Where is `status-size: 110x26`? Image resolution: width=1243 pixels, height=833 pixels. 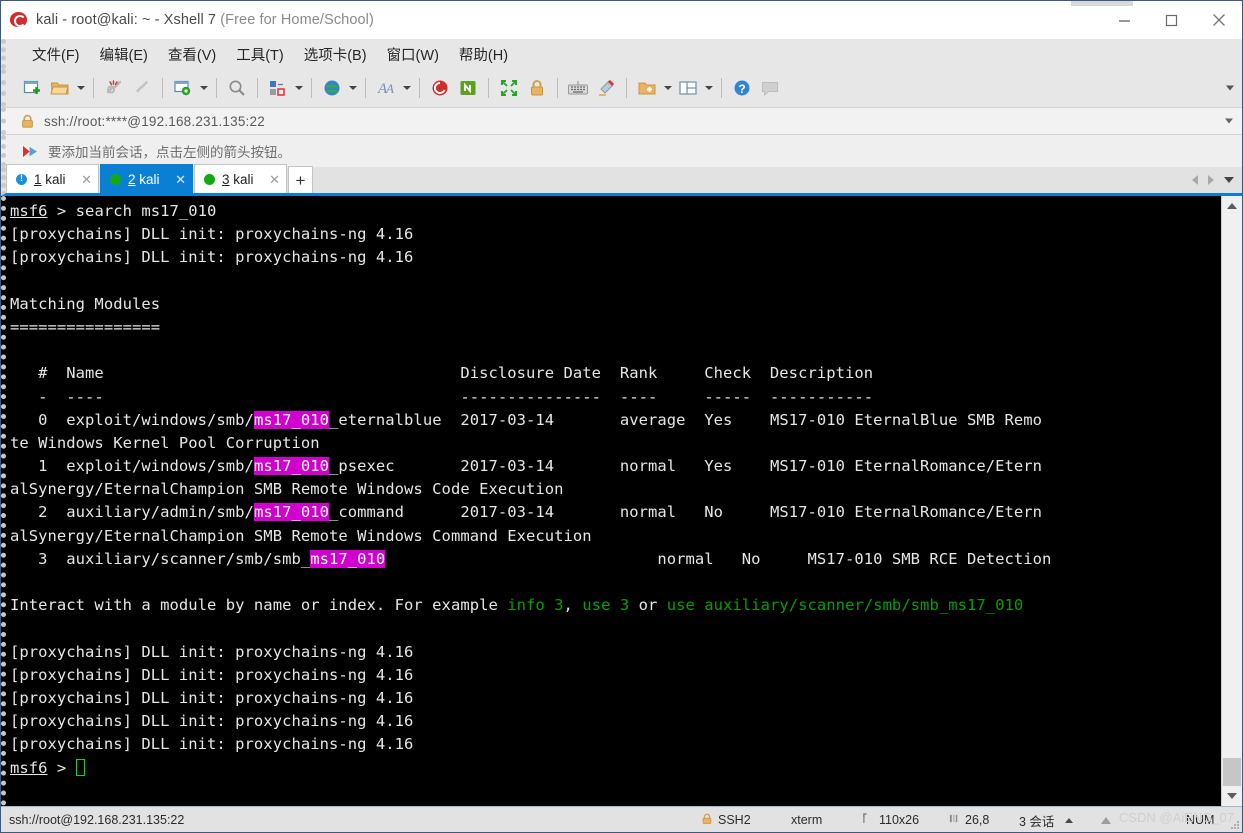 status-size: 110x26 is located at coordinates (891, 820).